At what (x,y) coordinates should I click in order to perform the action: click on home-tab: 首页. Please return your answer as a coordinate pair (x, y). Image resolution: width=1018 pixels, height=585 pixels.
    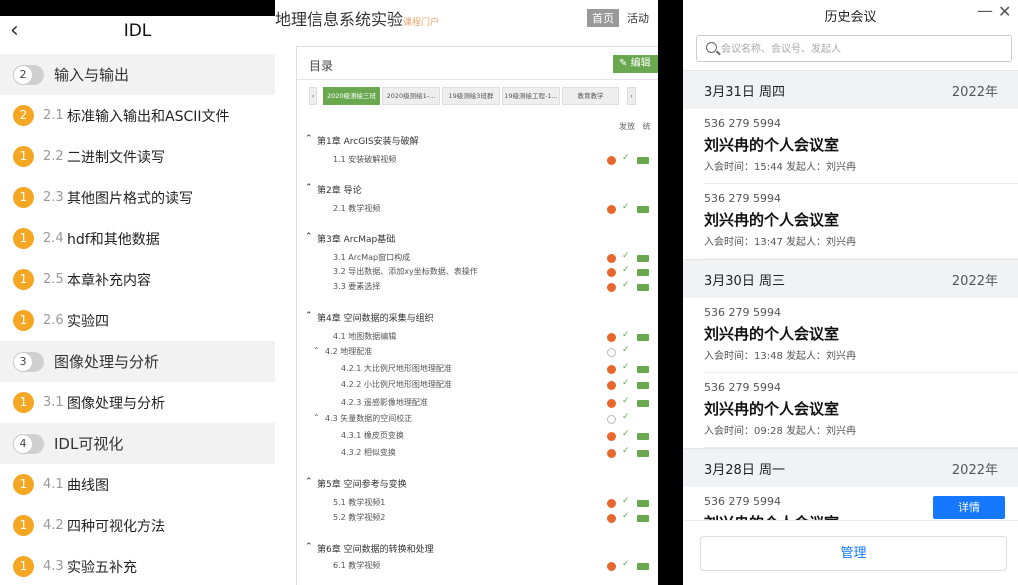
    Looking at the image, I should click on (603, 18).